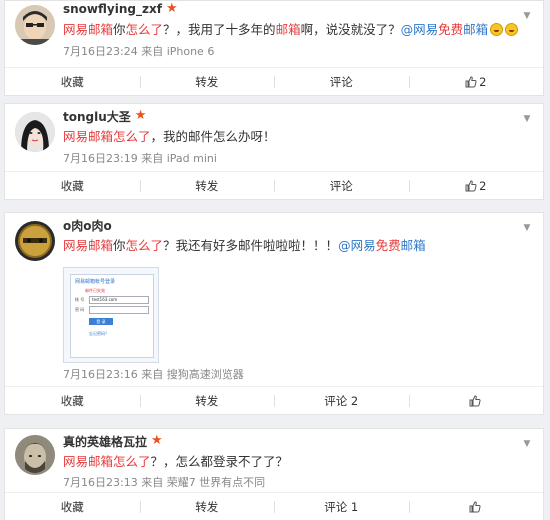 This screenshot has width=550, height=520. I want to click on post-meta: 7月16日23:24 来自 iPhone 6, so click(138, 51).